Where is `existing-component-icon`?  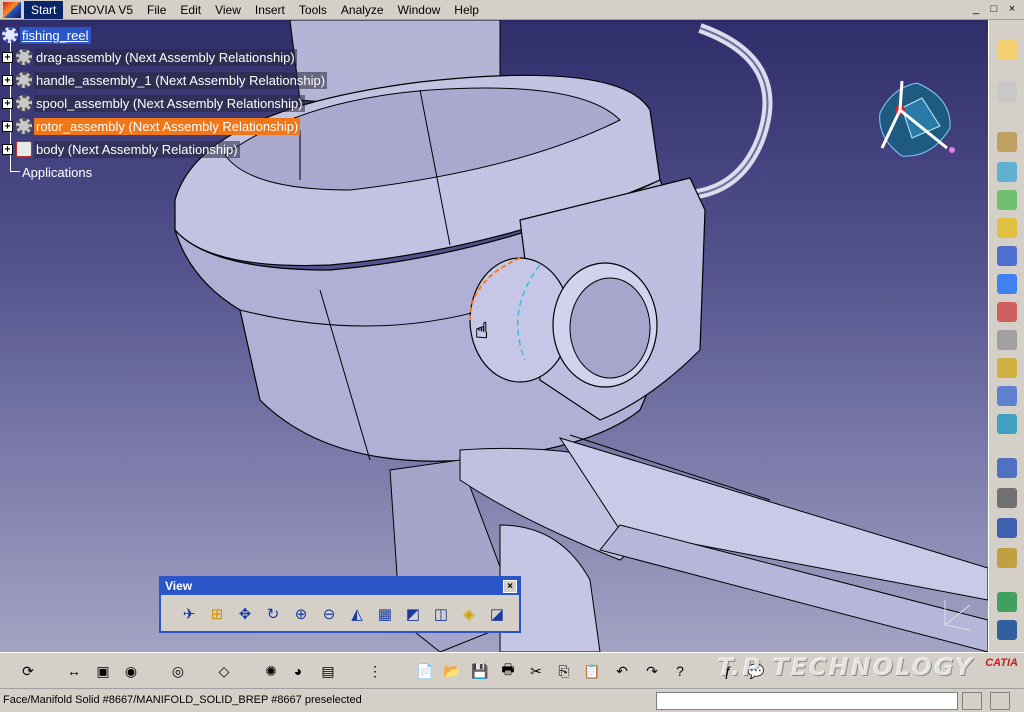 existing-component-icon is located at coordinates (1007, 228).